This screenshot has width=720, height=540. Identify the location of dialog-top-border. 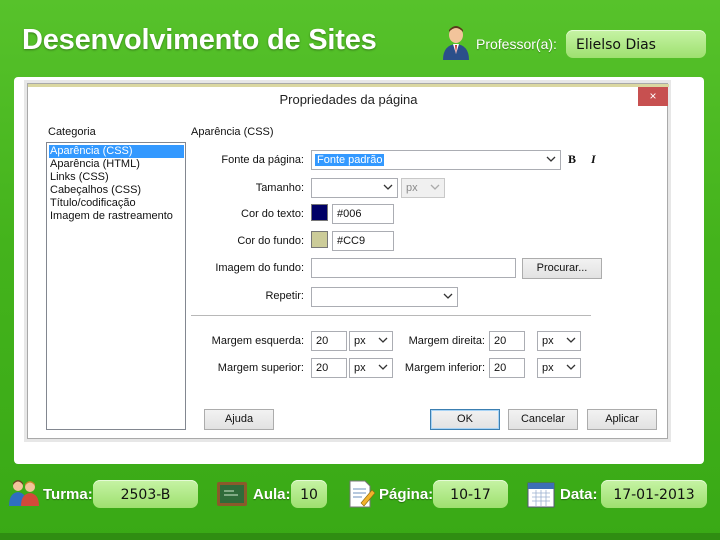
(348, 85).